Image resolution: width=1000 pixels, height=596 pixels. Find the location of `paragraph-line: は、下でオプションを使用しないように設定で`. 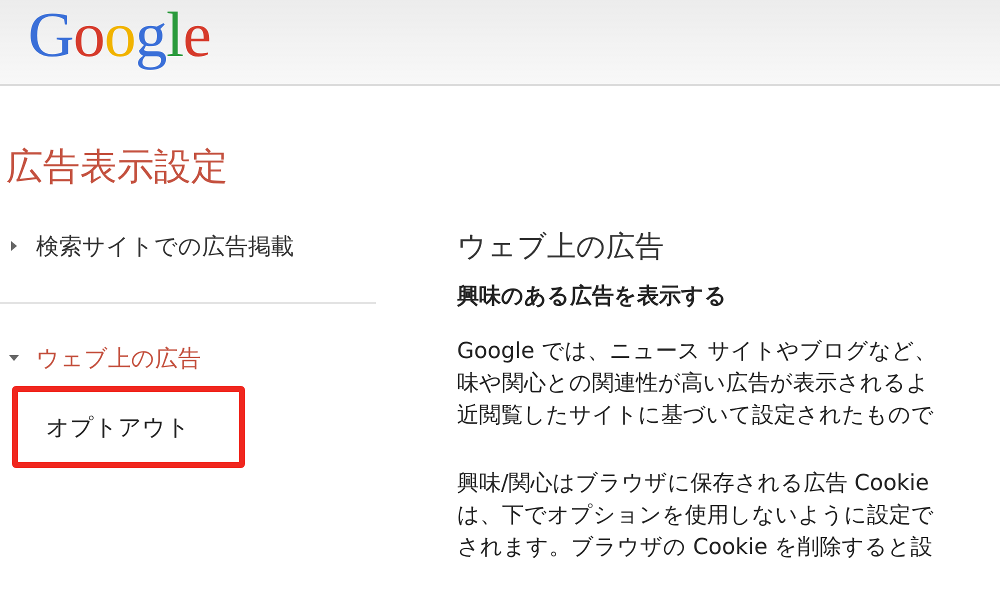

paragraph-line: は、下でオプションを使用しないように設定で is located at coordinates (696, 516).